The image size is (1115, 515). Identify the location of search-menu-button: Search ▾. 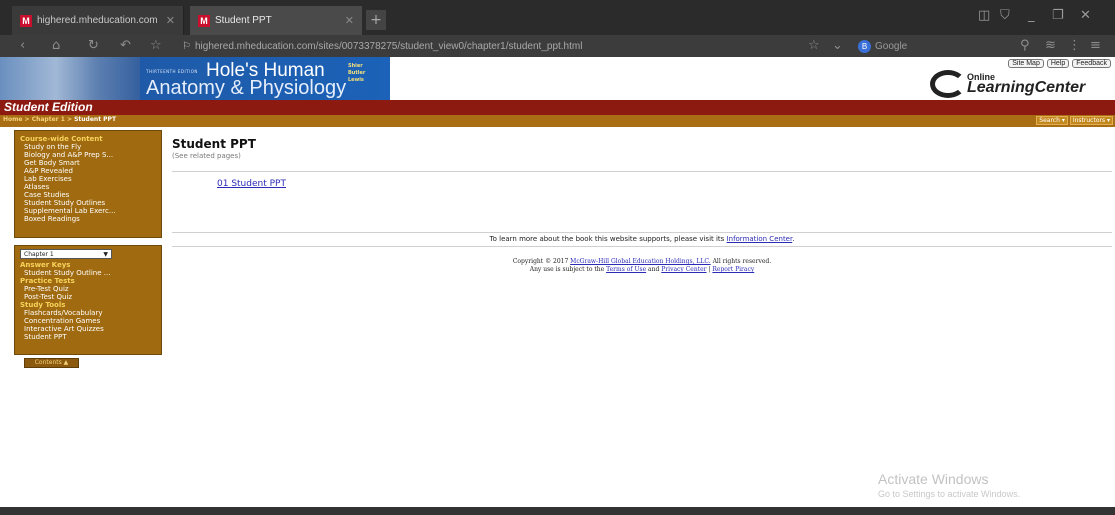
(1052, 120).